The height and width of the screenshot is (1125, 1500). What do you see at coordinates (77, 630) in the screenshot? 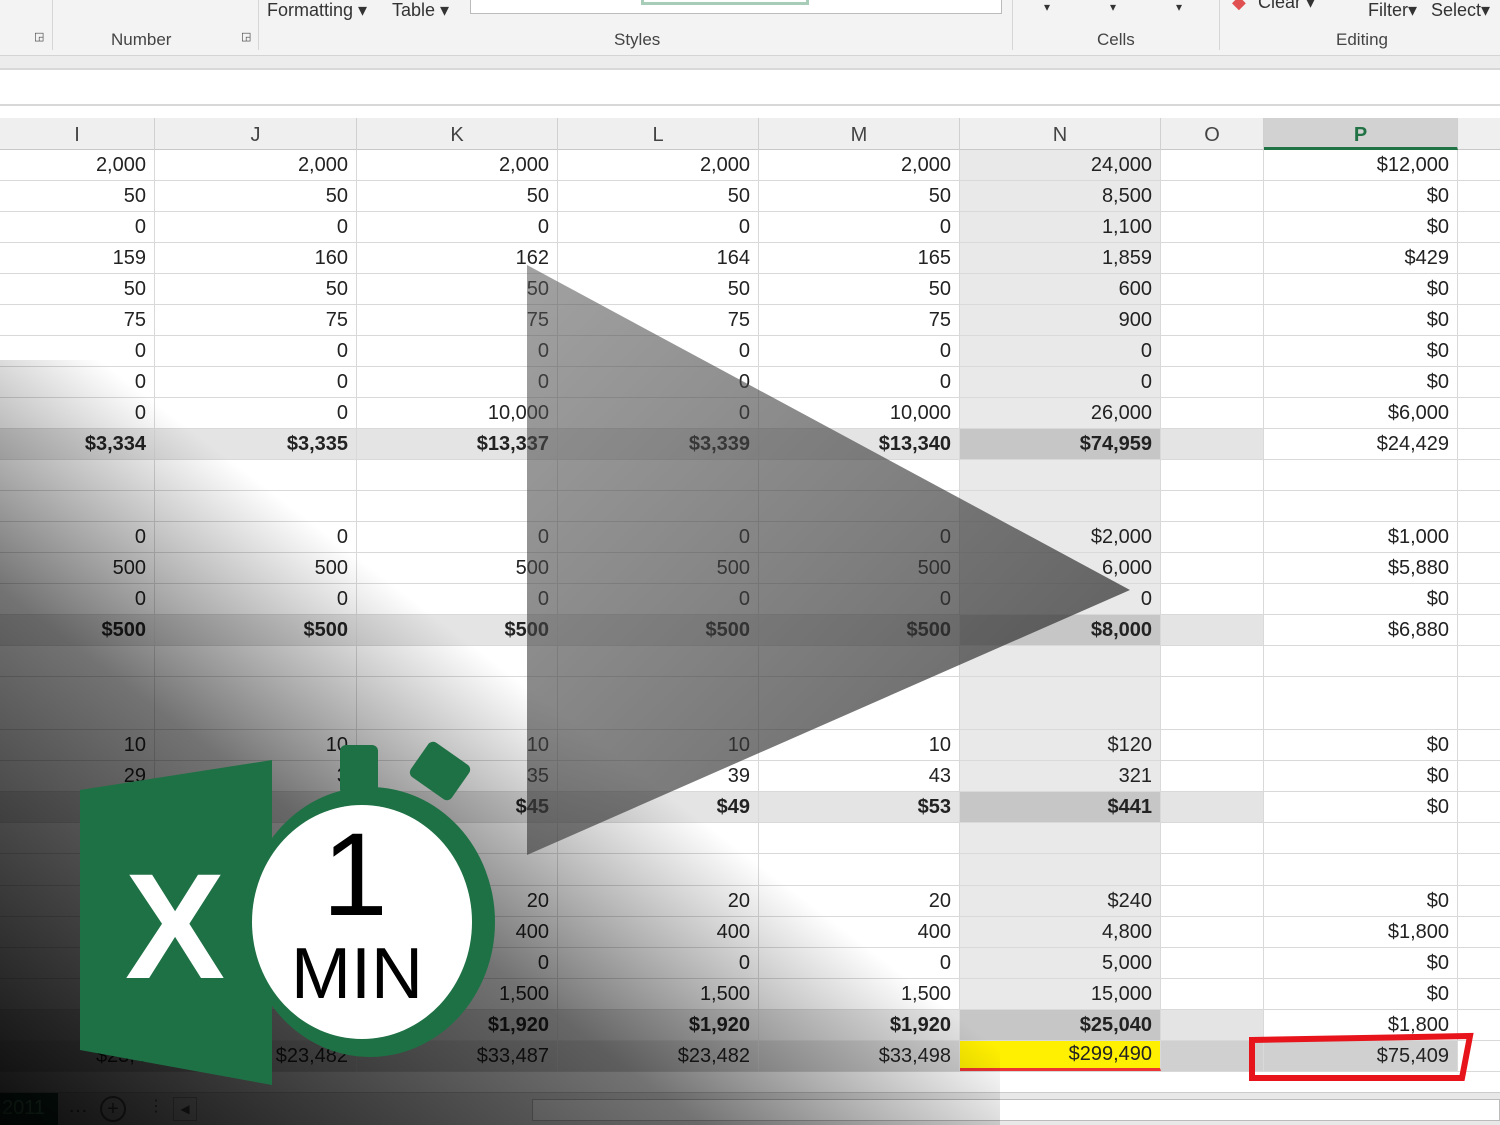
I see `cell-i: $500` at bounding box center [77, 630].